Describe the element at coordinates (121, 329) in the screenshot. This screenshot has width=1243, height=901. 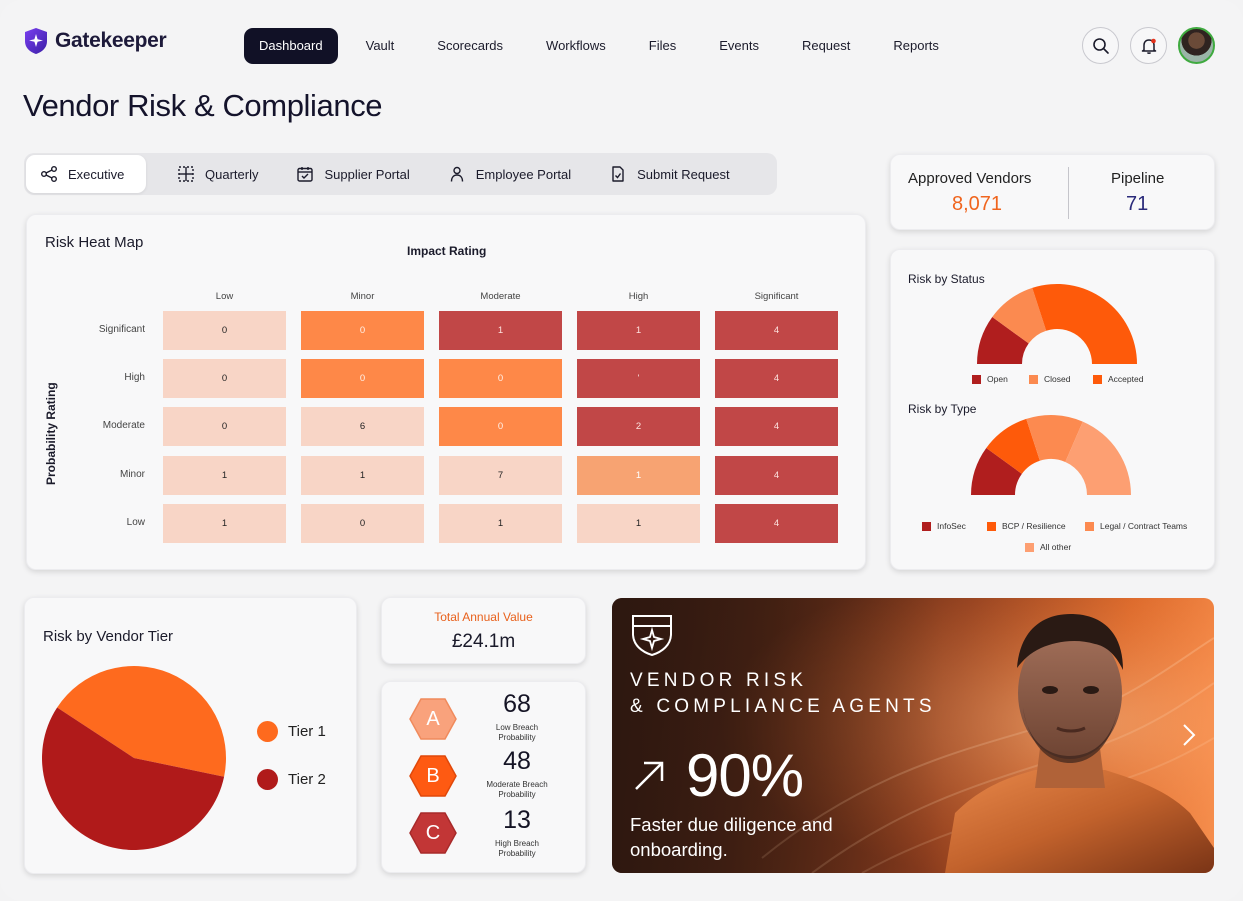
I see `heat-row-label: Significant` at that location.